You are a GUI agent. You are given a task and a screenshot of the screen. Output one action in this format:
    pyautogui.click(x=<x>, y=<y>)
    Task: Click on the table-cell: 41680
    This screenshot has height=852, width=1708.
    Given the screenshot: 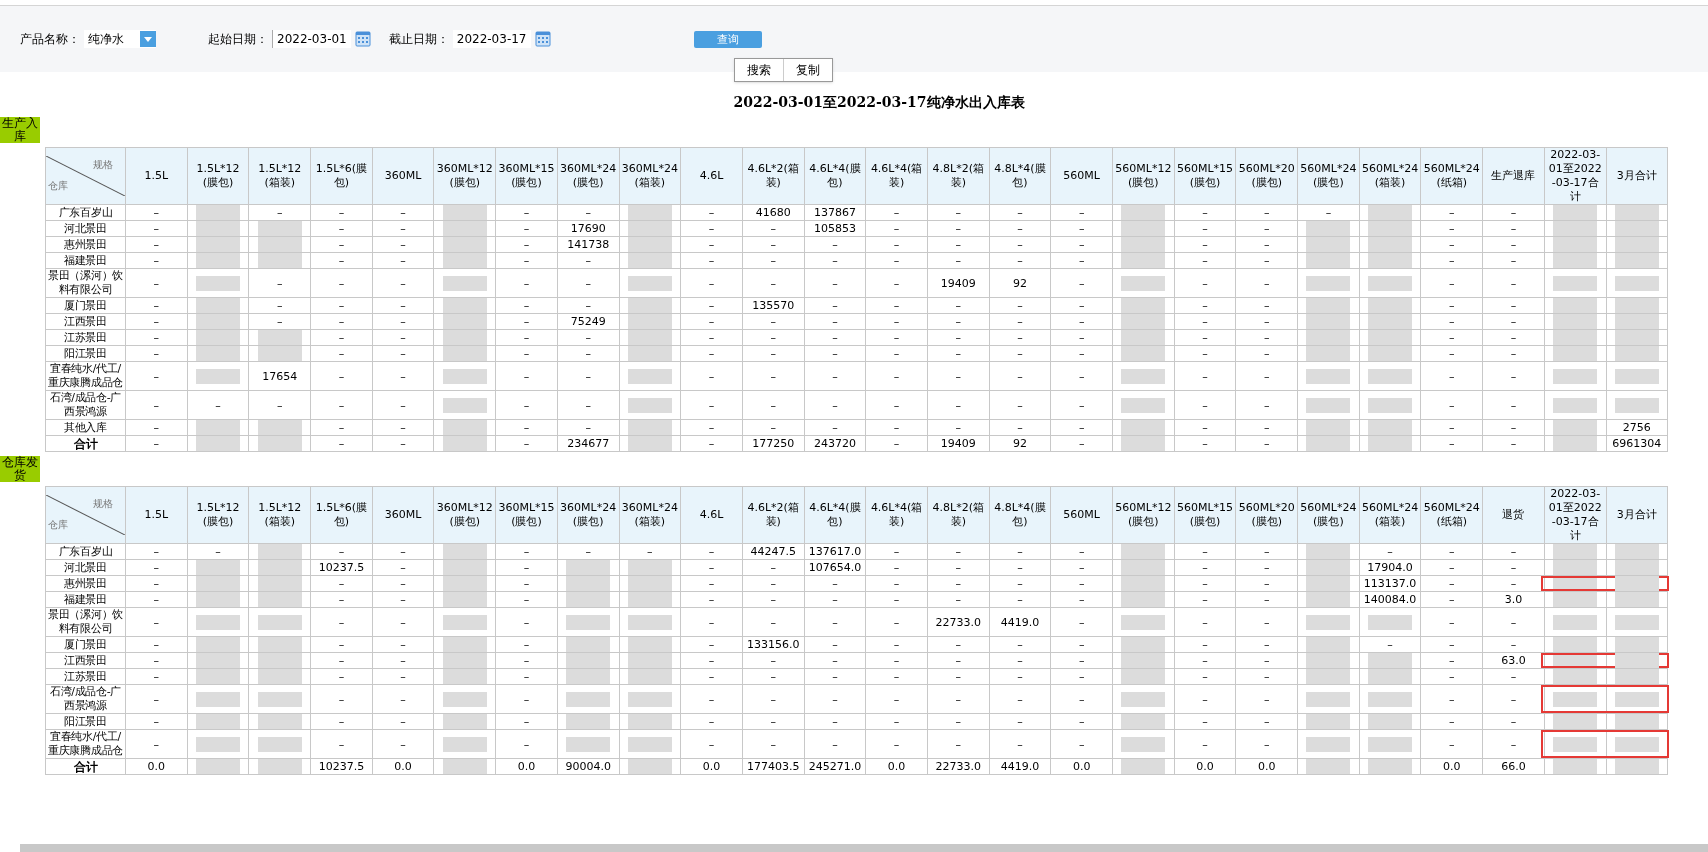 What is the action you would take?
    pyautogui.click(x=773, y=212)
    